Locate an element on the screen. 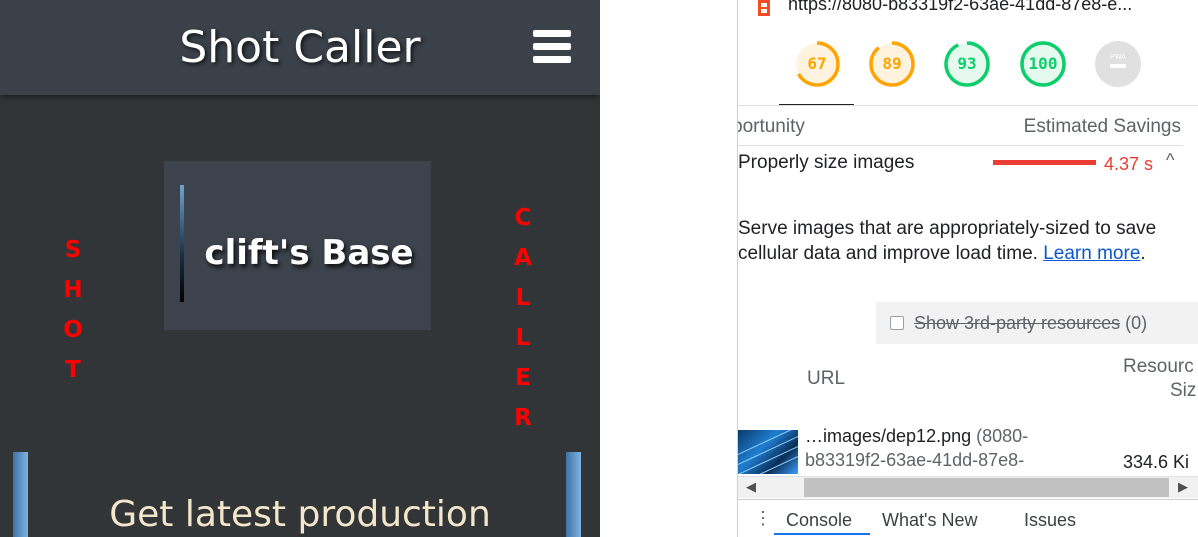 The image size is (1198, 537). site-header: Shot Caller is located at coordinates (300, 47).